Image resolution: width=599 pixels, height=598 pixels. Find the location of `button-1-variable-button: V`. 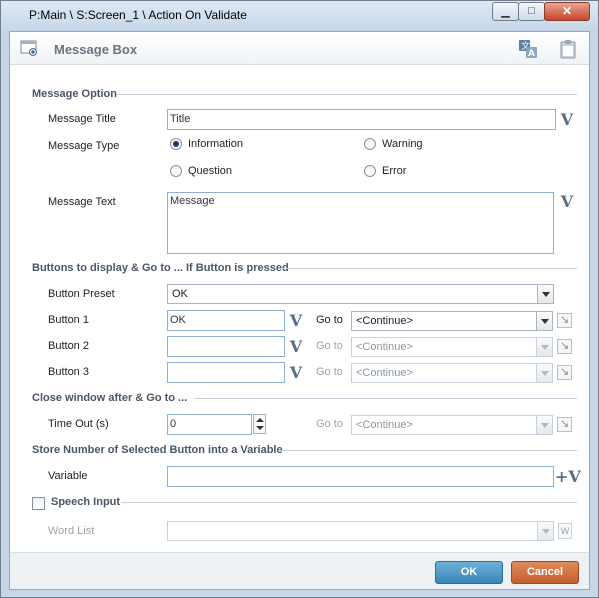

button-1-variable-button: V is located at coordinates (296, 321).